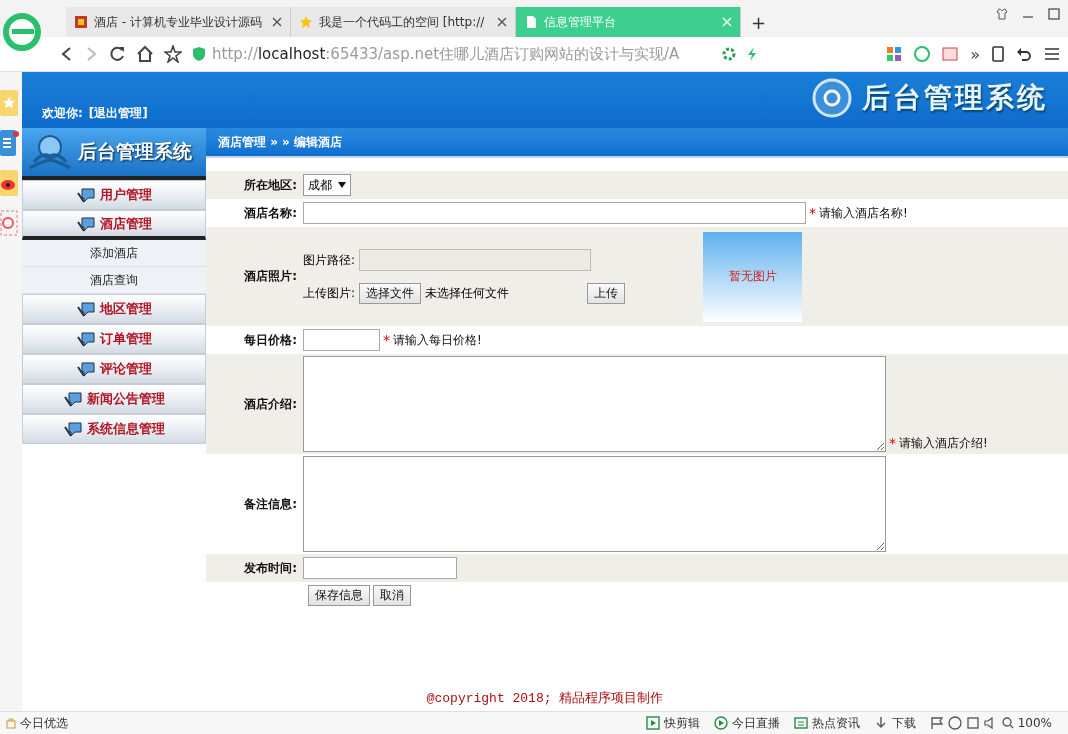 The image size is (1068, 734). I want to click on zoom-level: 100%, so click(1034, 723).